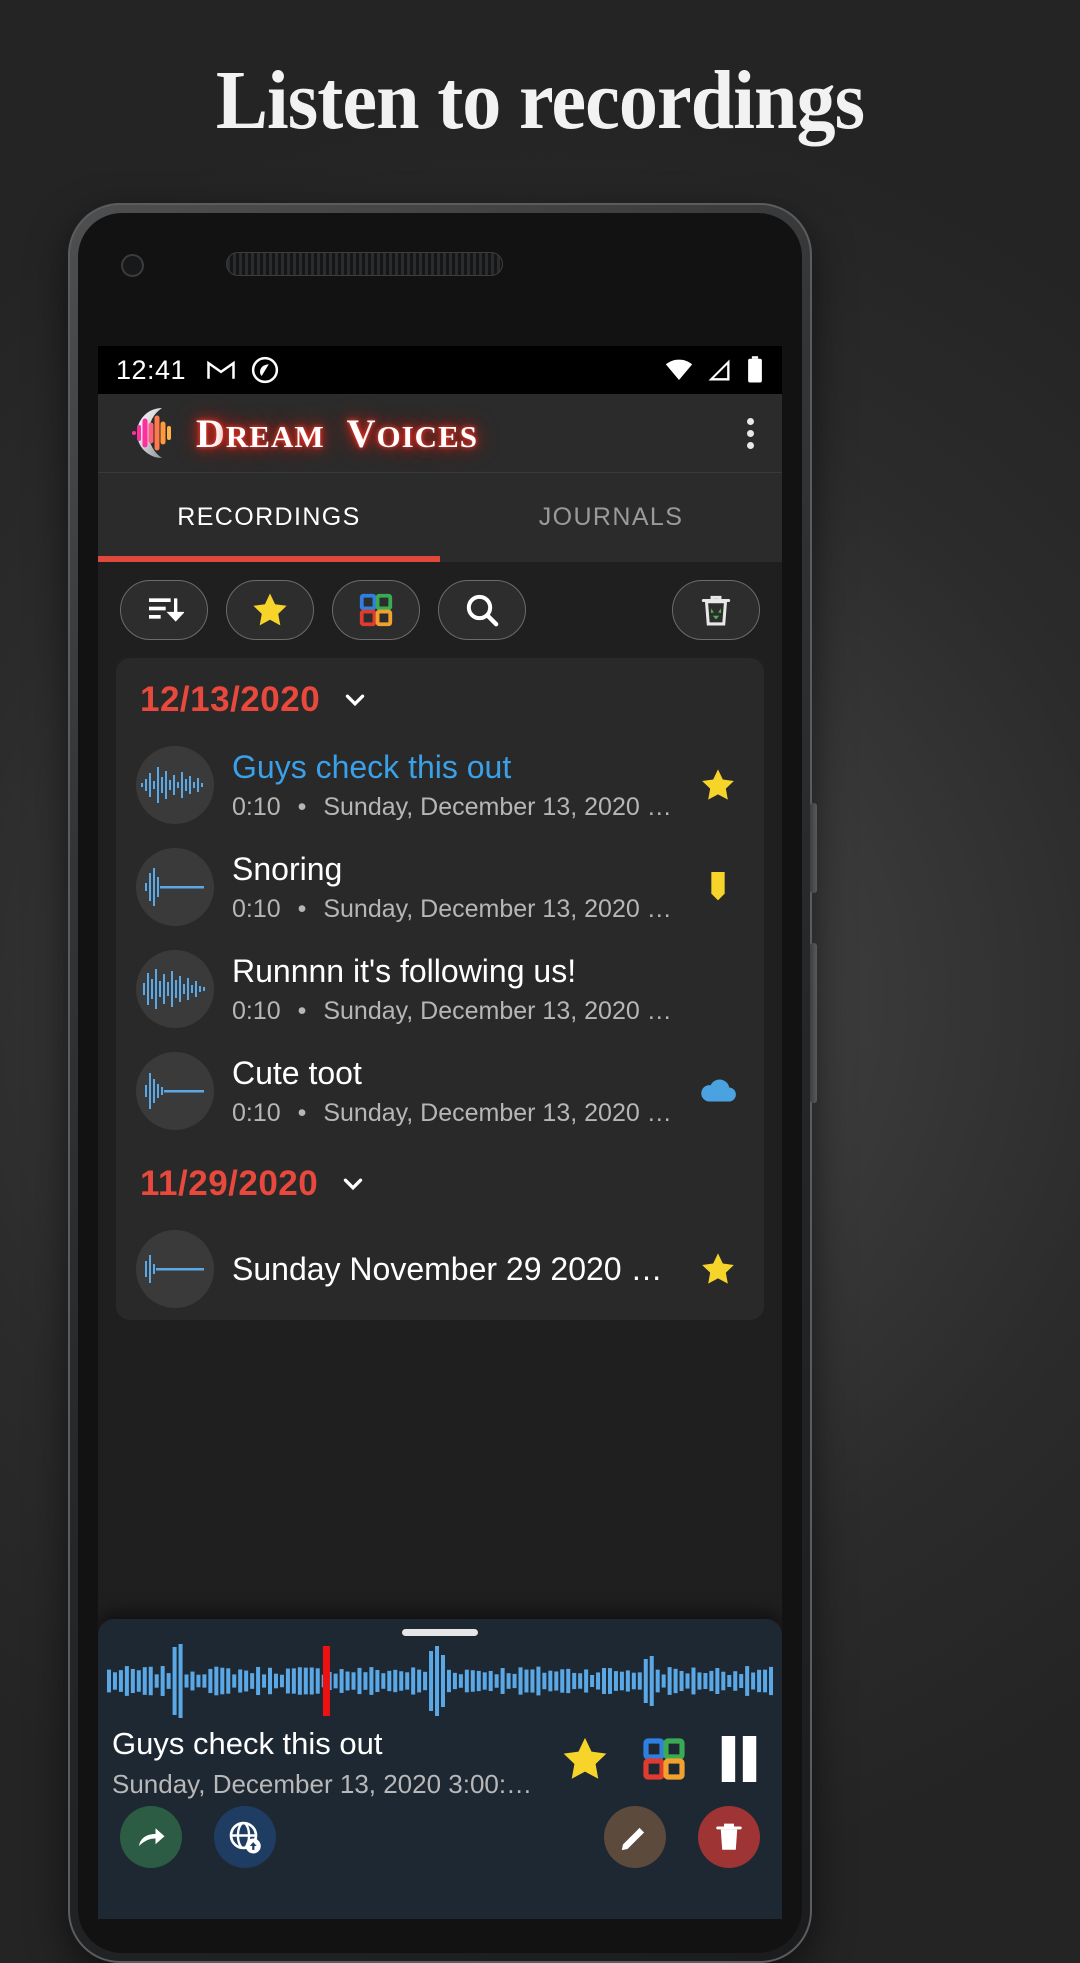  Describe the element at coordinates (287, 869) in the screenshot. I see `recording-title: Snoring` at that location.